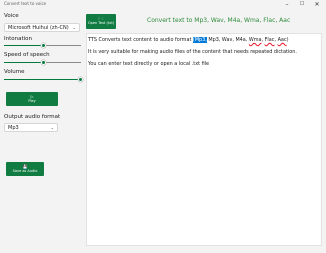 This screenshot has width=326, height=253. What do you see at coordinates (287, 40) in the screenshot?
I see `editor-text: )` at bounding box center [287, 40].